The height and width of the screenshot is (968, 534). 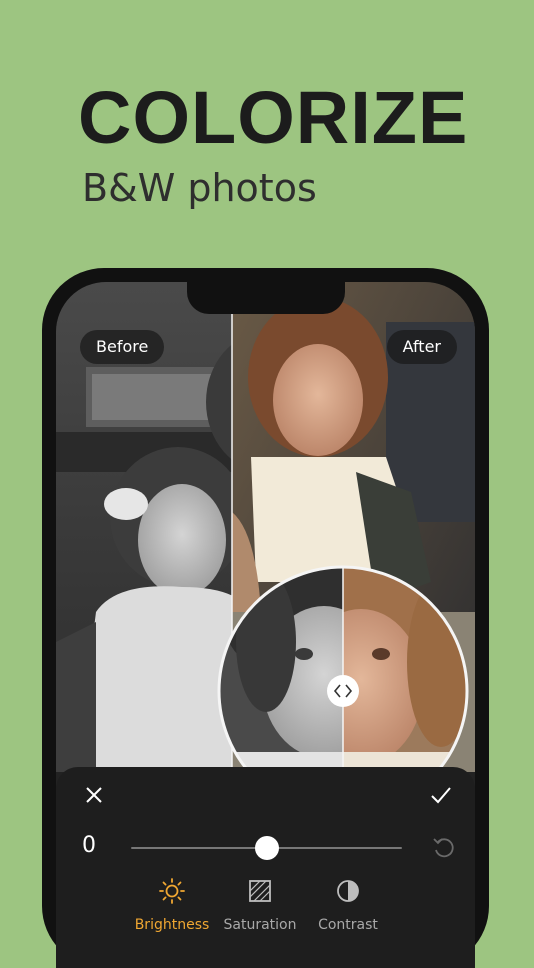 What do you see at coordinates (273, 117) in the screenshot?
I see `headline-title: COLORIZE` at bounding box center [273, 117].